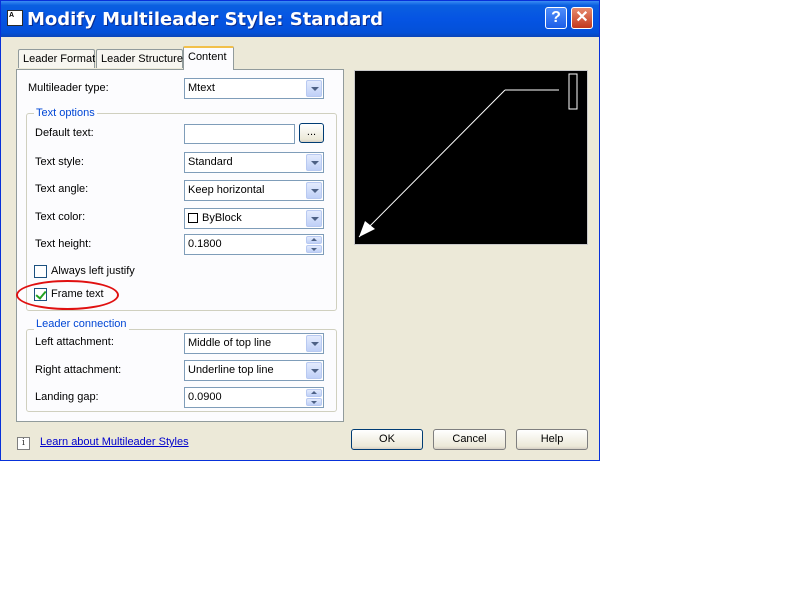 The height and width of the screenshot is (600, 800). Describe the element at coordinates (432, 163) in the screenshot. I see `leader-line` at that location.